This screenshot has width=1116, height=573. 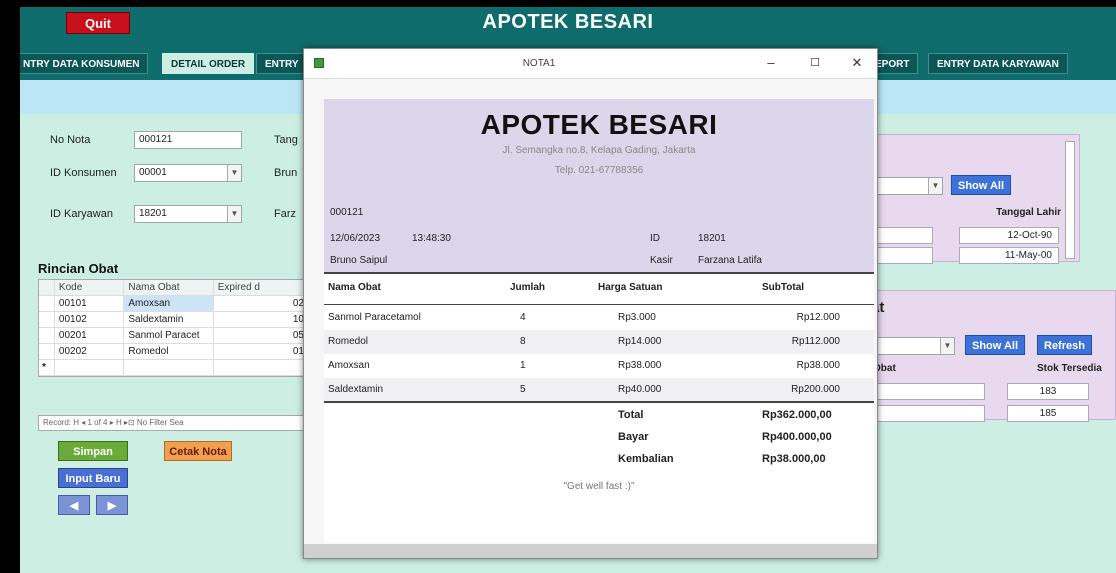 What do you see at coordinates (153, 213) in the screenshot?
I see `id-karyawan-value: 18201` at bounding box center [153, 213].